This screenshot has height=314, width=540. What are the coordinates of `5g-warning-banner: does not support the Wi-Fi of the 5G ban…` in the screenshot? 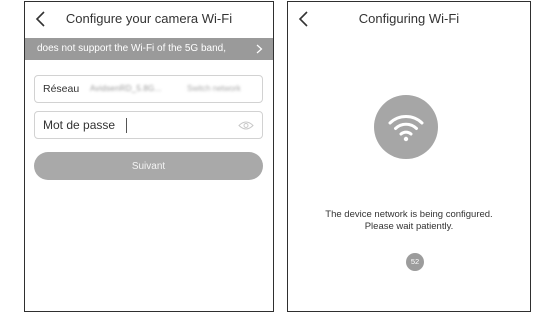 It's located at (149, 49).